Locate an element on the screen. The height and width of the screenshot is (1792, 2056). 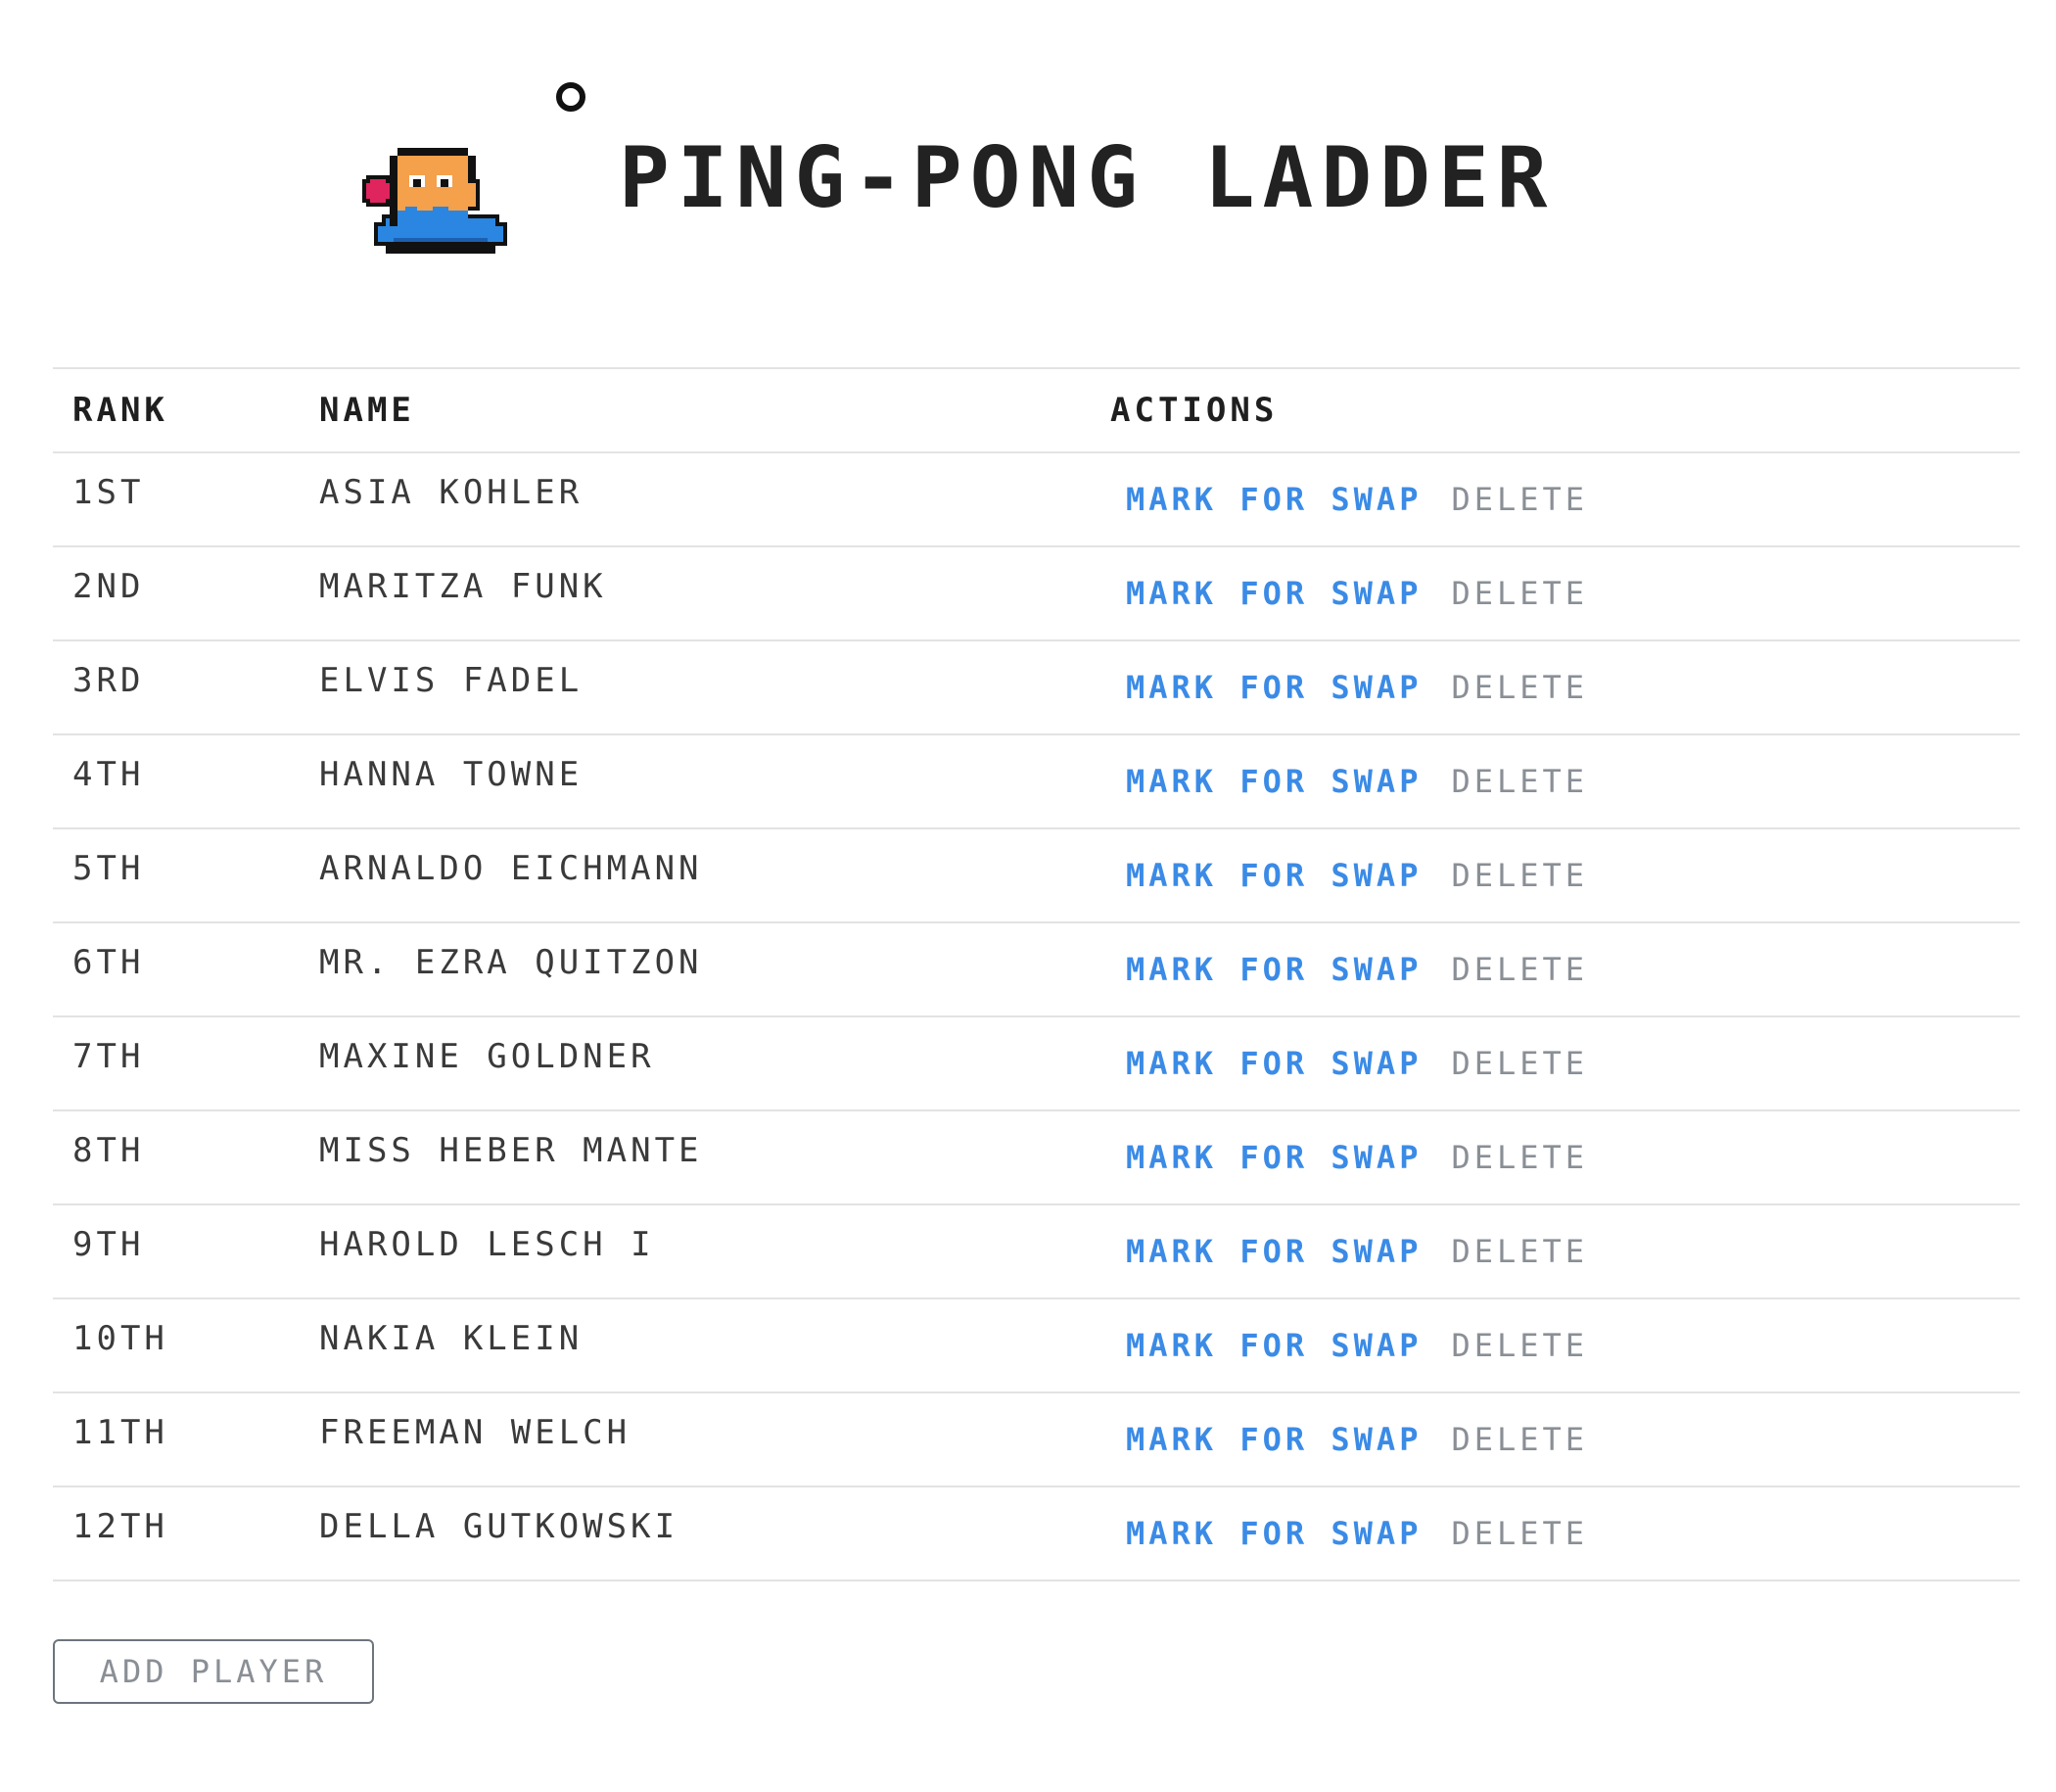
rank-cell: 5TH is located at coordinates (108, 868).